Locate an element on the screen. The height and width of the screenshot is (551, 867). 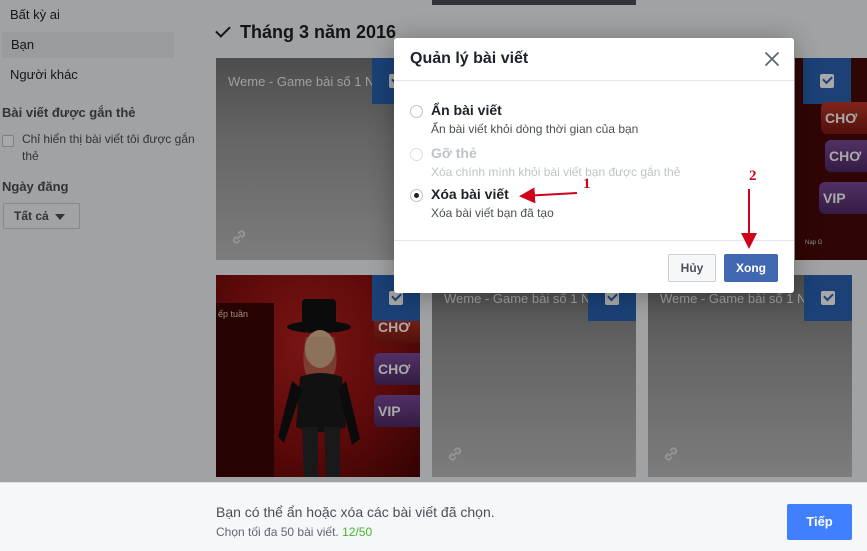
close-icon is located at coordinates (772, 59).